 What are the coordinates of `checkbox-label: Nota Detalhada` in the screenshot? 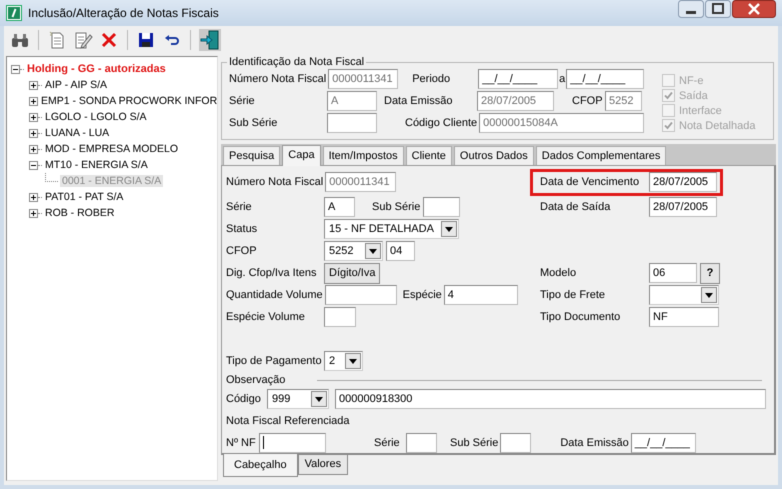 It's located at (717, 126).